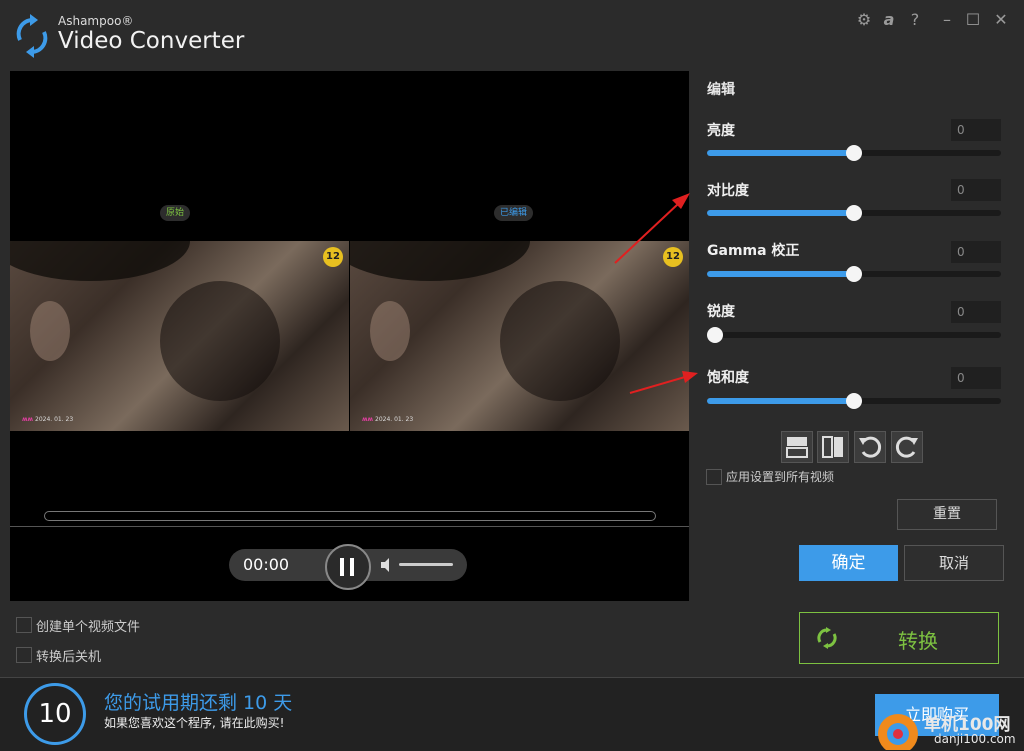 The image size is (1024, 751). What do you see at coordinates (947, 514) in the screenshot?
I see `reset-button: 重置` at bounding box center [947, 514].